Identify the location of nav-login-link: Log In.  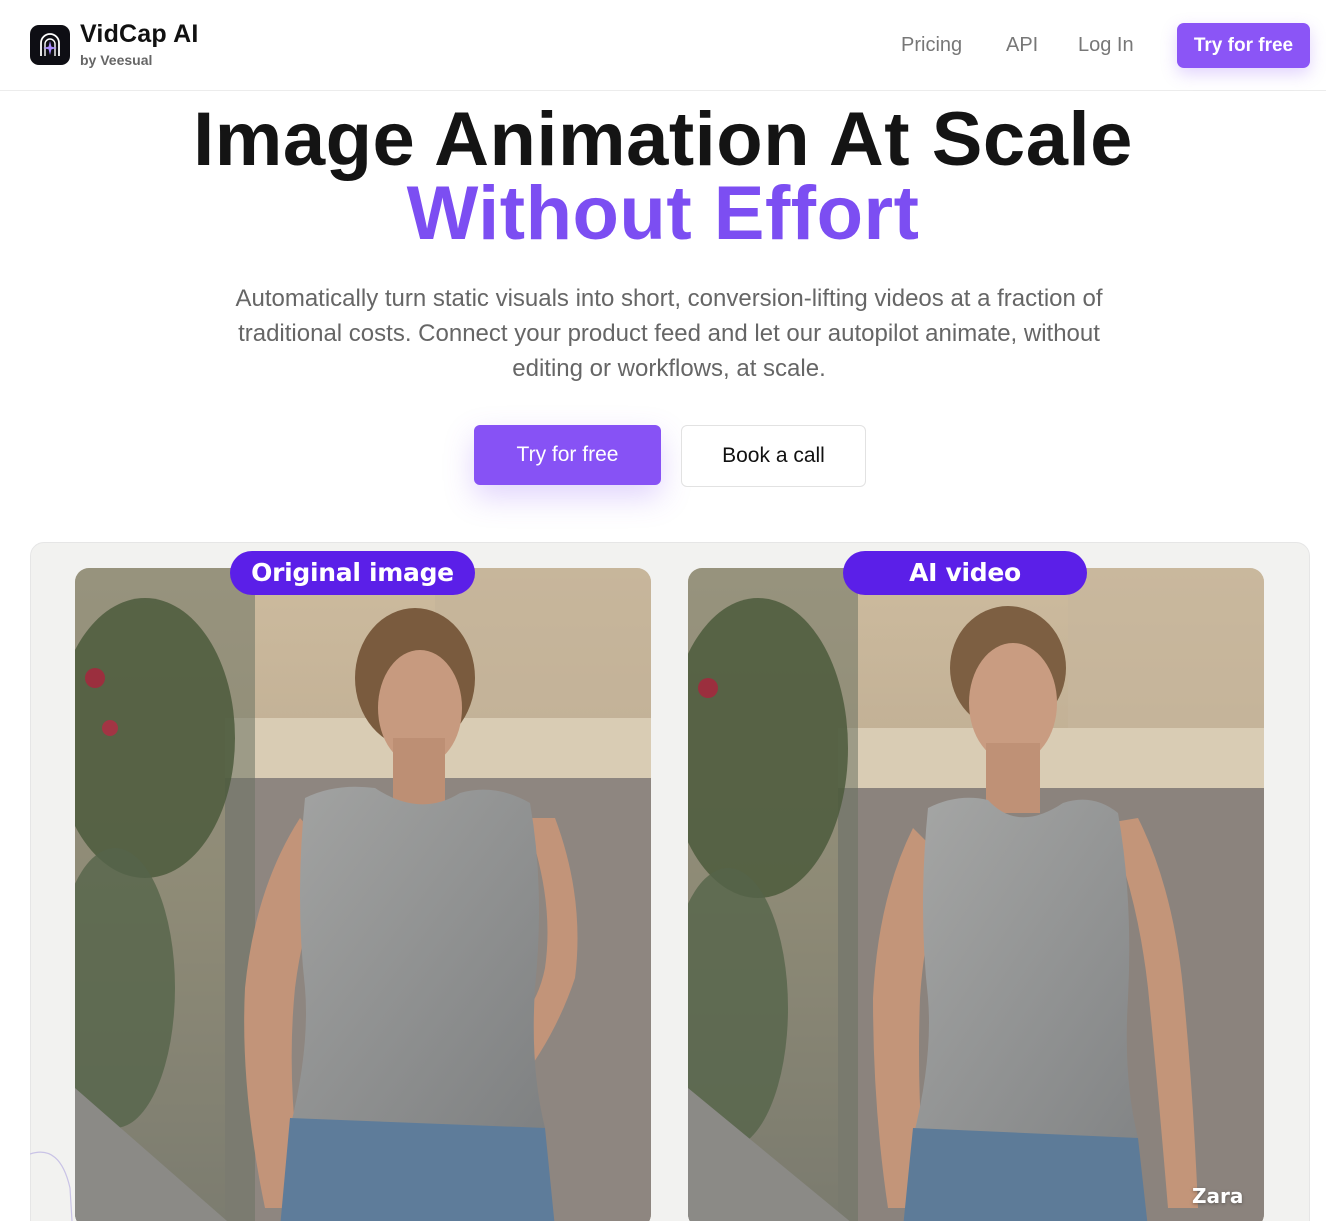
(1106, 45).